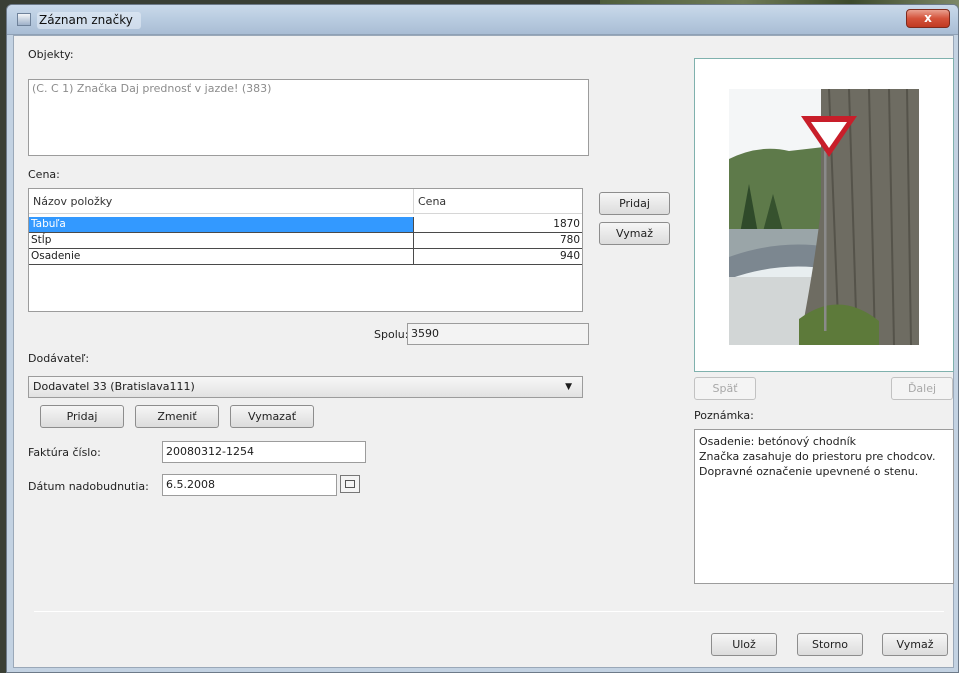 This screenshot has height=673, width=959. Describe the element at coordinates (391, 334) in the screenshot. I see `total-label: Spolu:` at that location.